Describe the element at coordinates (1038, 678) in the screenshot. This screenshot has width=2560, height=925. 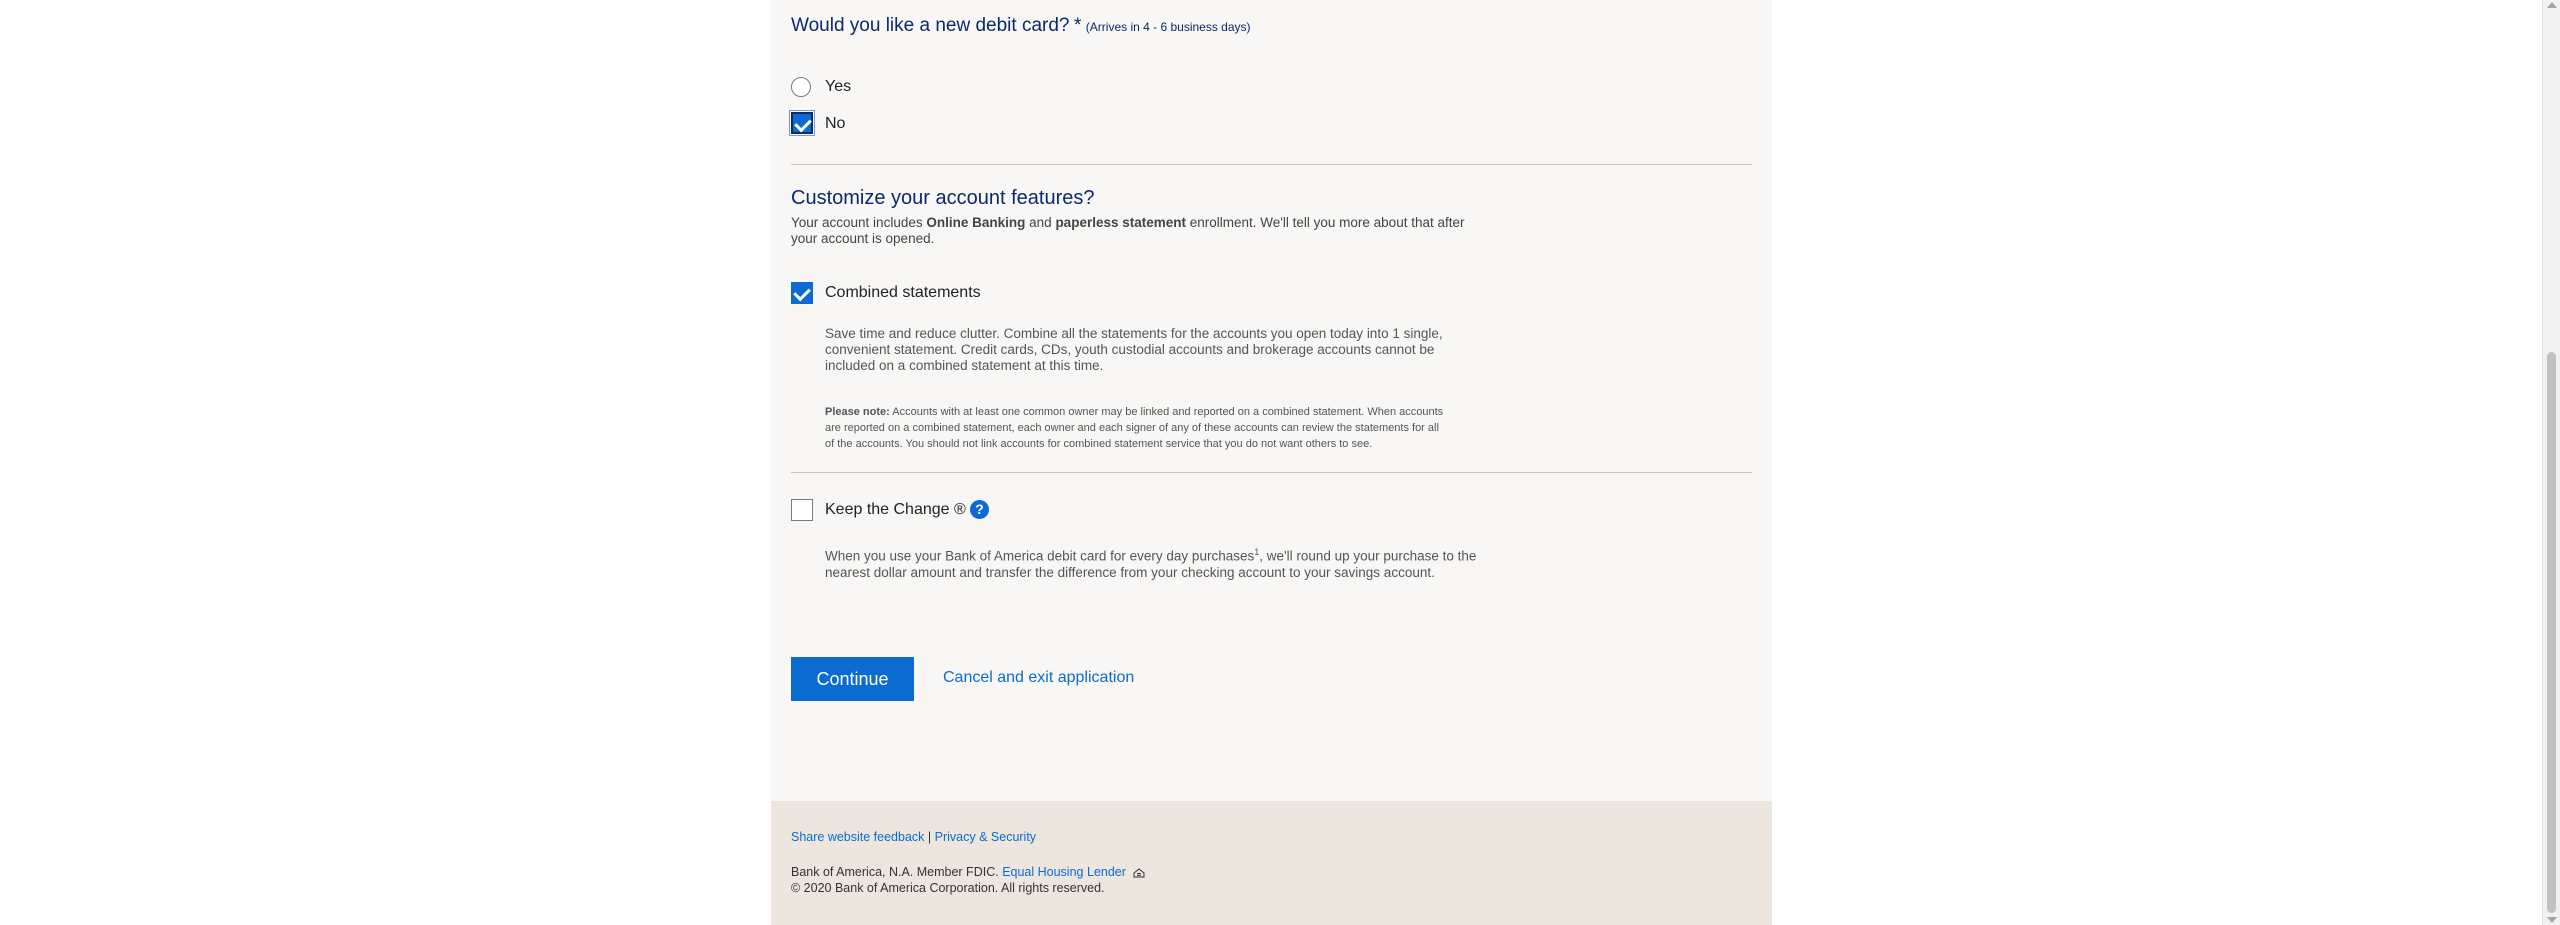
I see `cancel-exit-link: Cancel and exit application` at that location.